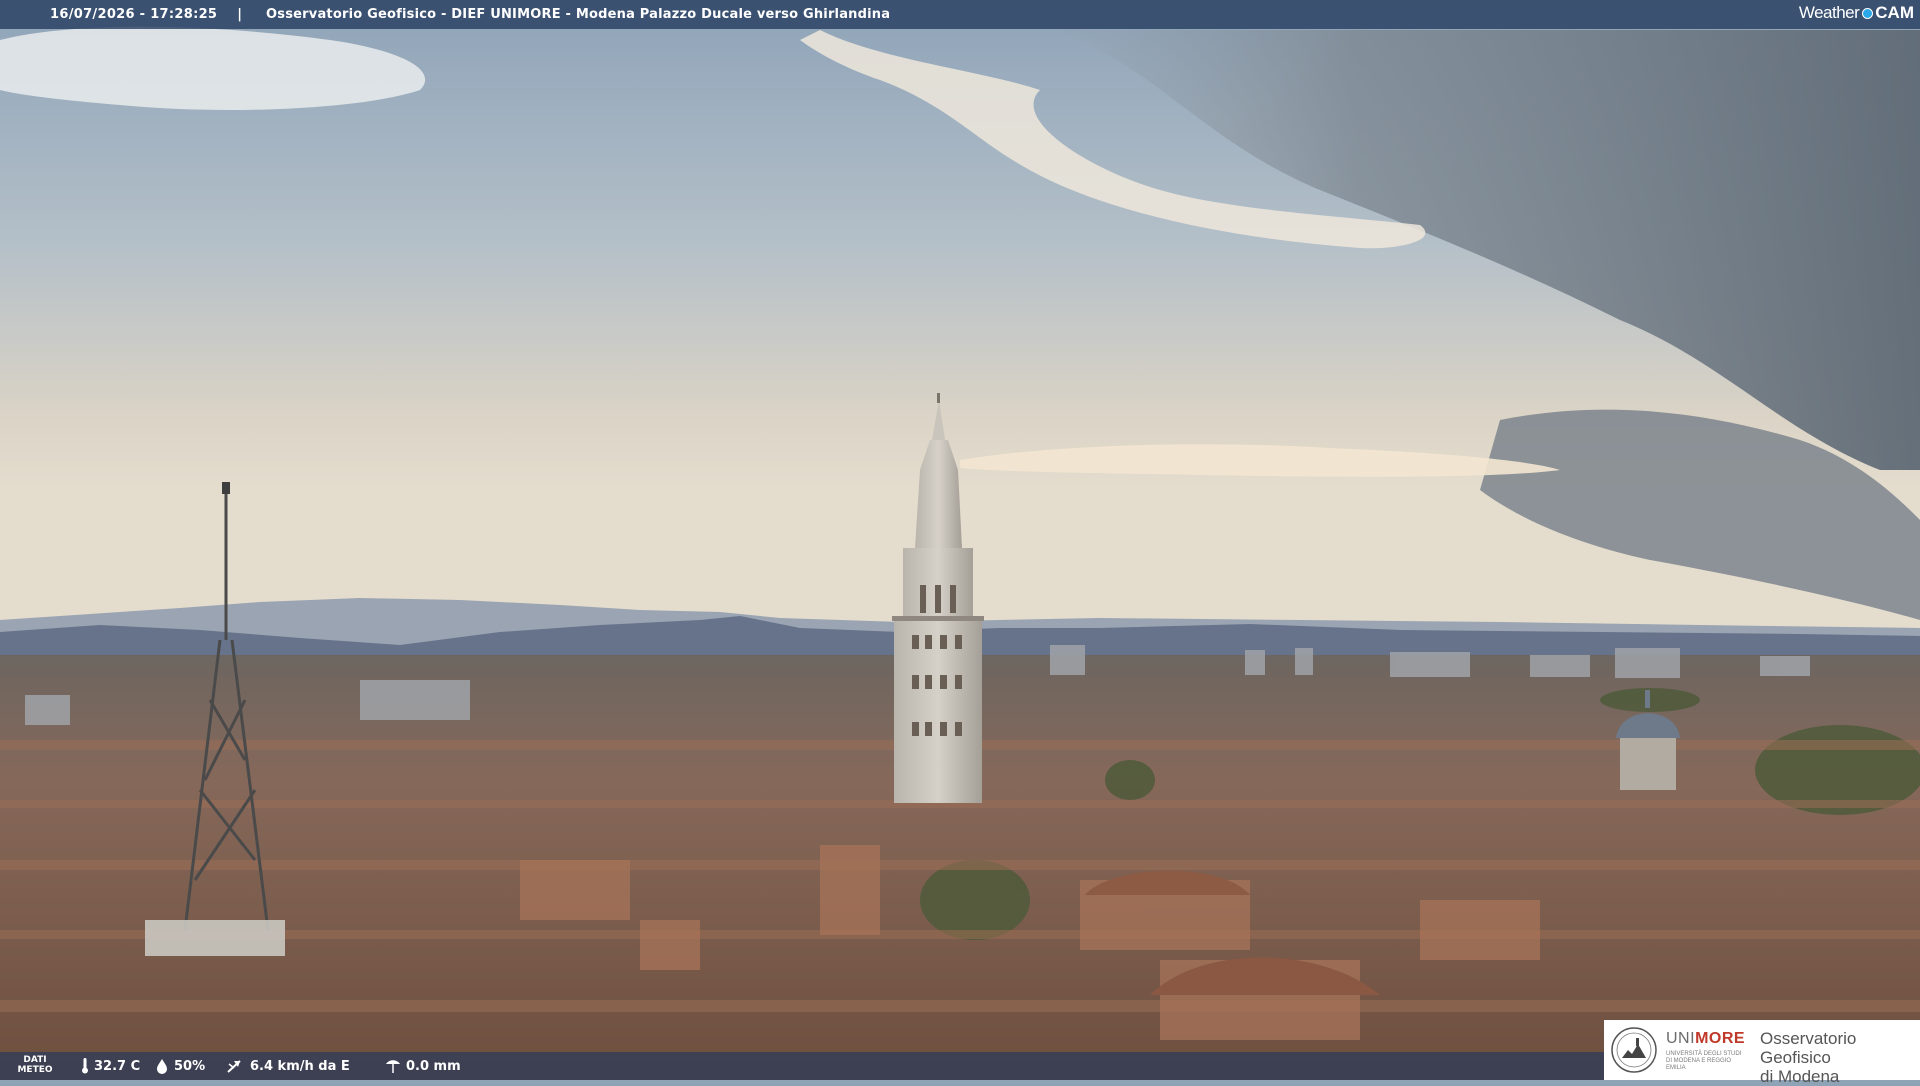 The height and width of the screenshot is (1086, 1920). I want to click on temperature-reading: 32.7 C, so click(110, 1066).